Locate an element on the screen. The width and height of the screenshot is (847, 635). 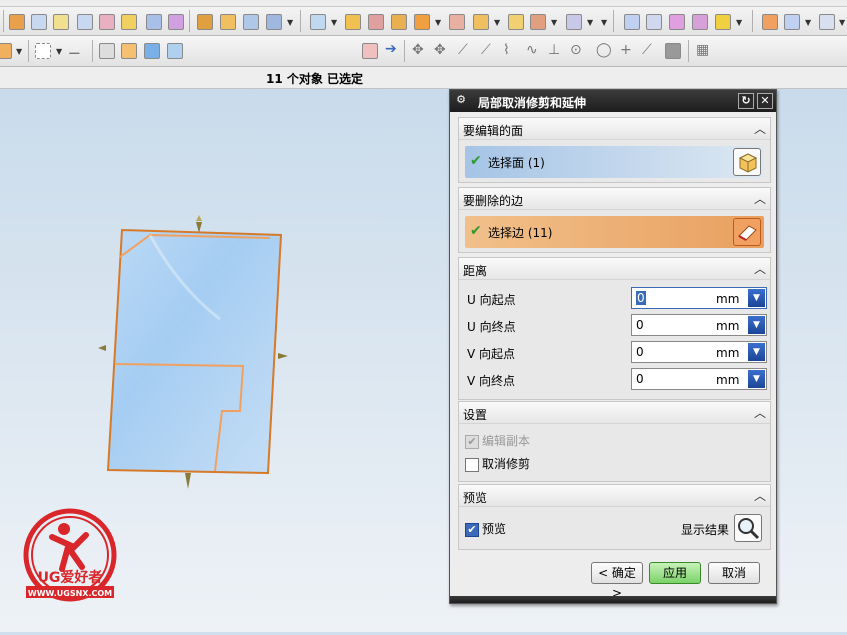
select-face-label: 选择面 (1) is located at coordinates (516, 163).